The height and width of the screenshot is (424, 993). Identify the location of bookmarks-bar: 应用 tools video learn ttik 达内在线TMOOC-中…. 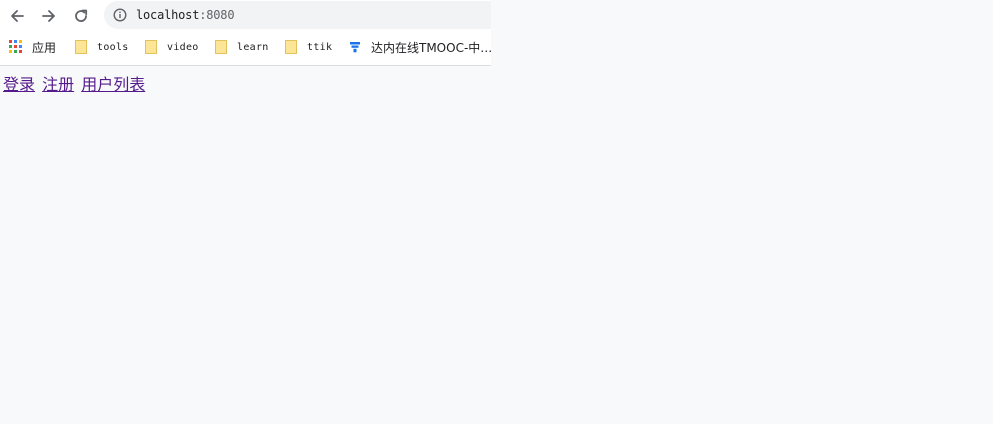
(246, 47).